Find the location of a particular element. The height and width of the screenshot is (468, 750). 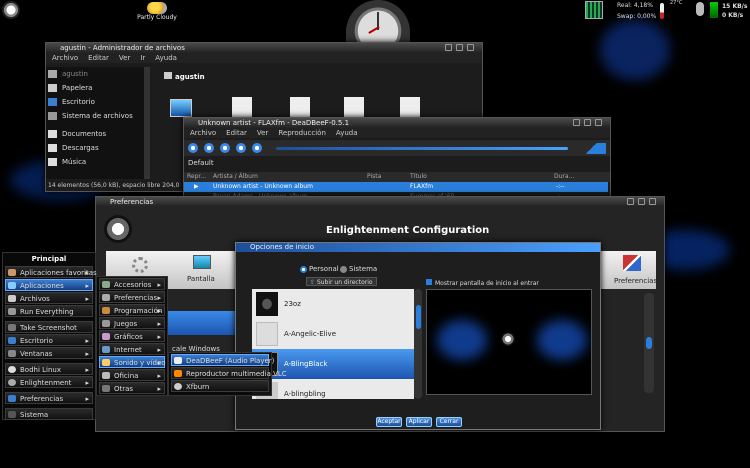

sidebar-item-home: agustin is located at coordinates (95, 74).